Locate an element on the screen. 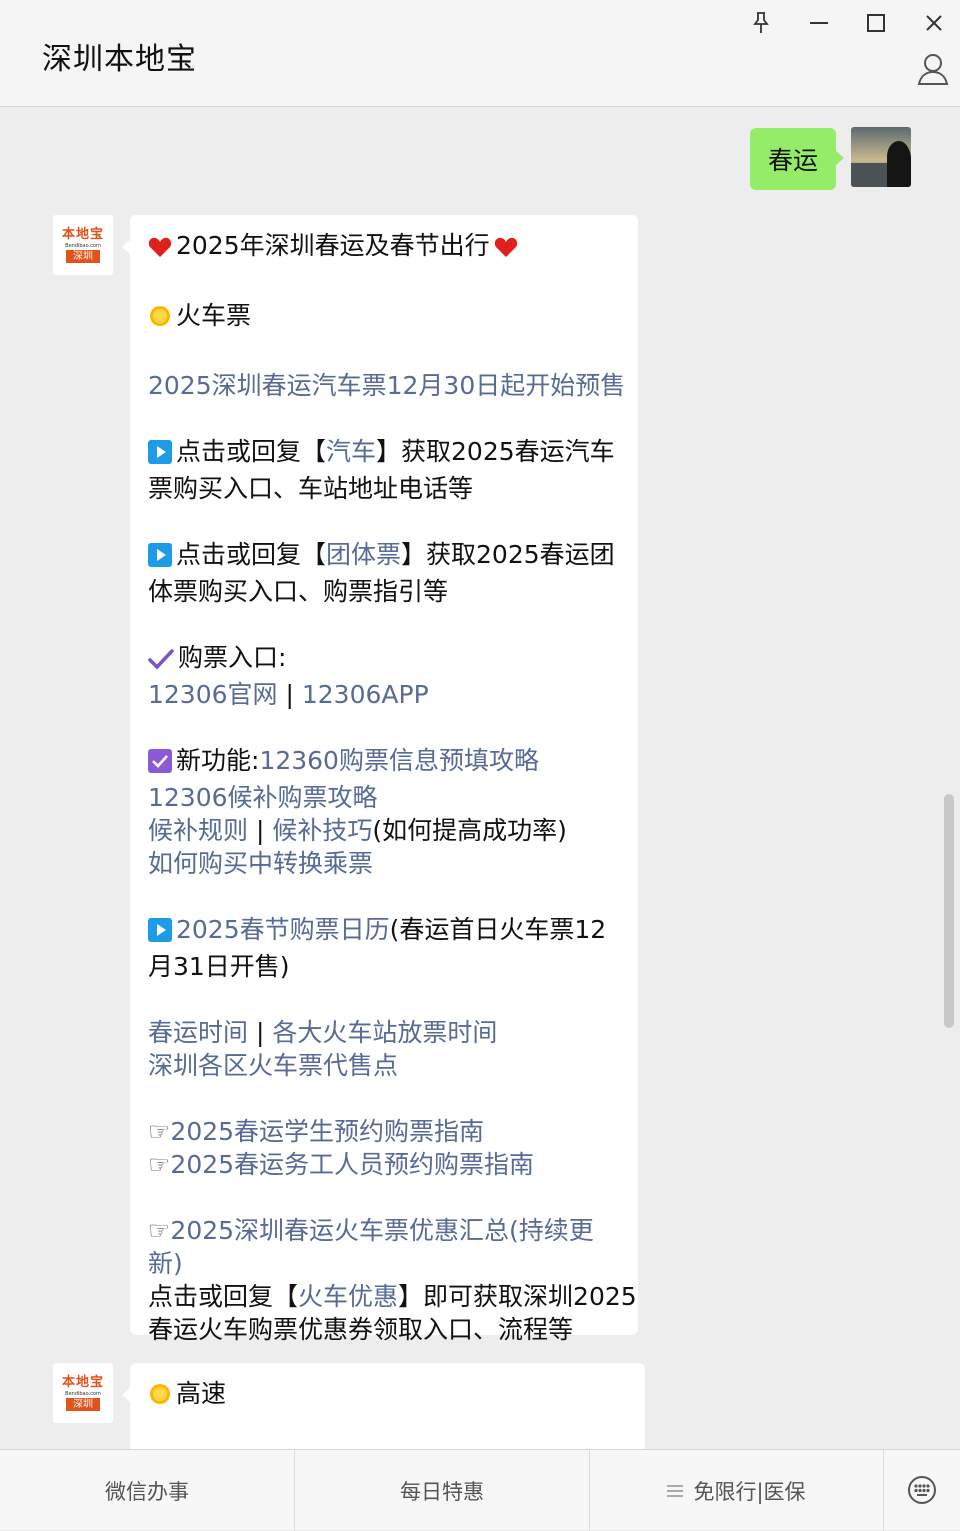 The width and height of the screenshot is (960, 1531). spring-time-links: 春运时间 | 各大火车站放票时间 is located at coordinates (323, 1032).